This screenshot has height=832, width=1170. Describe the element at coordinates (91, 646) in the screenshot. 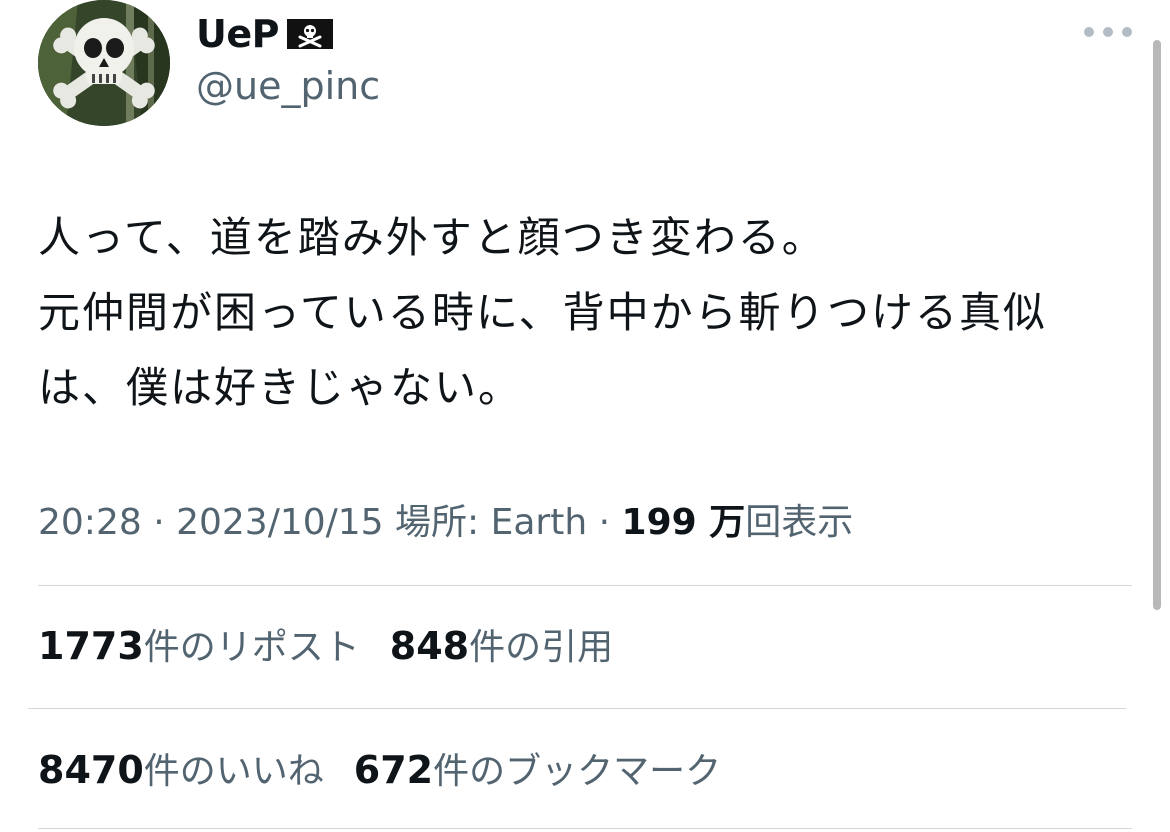

I see `reposts-count: 1773` at that location.